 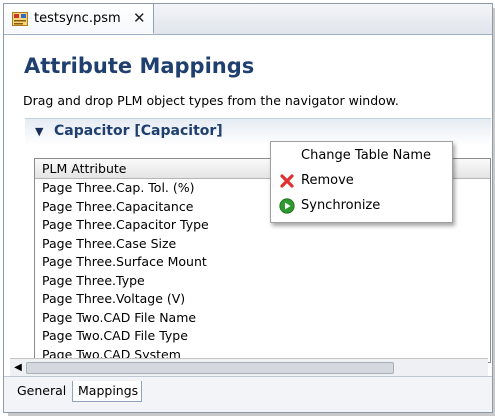 What do you see at coordinates (138, 131) in the screenshot?
I see `section-title: Capacitor [Capacitor]` at bounding box center [138, 131].